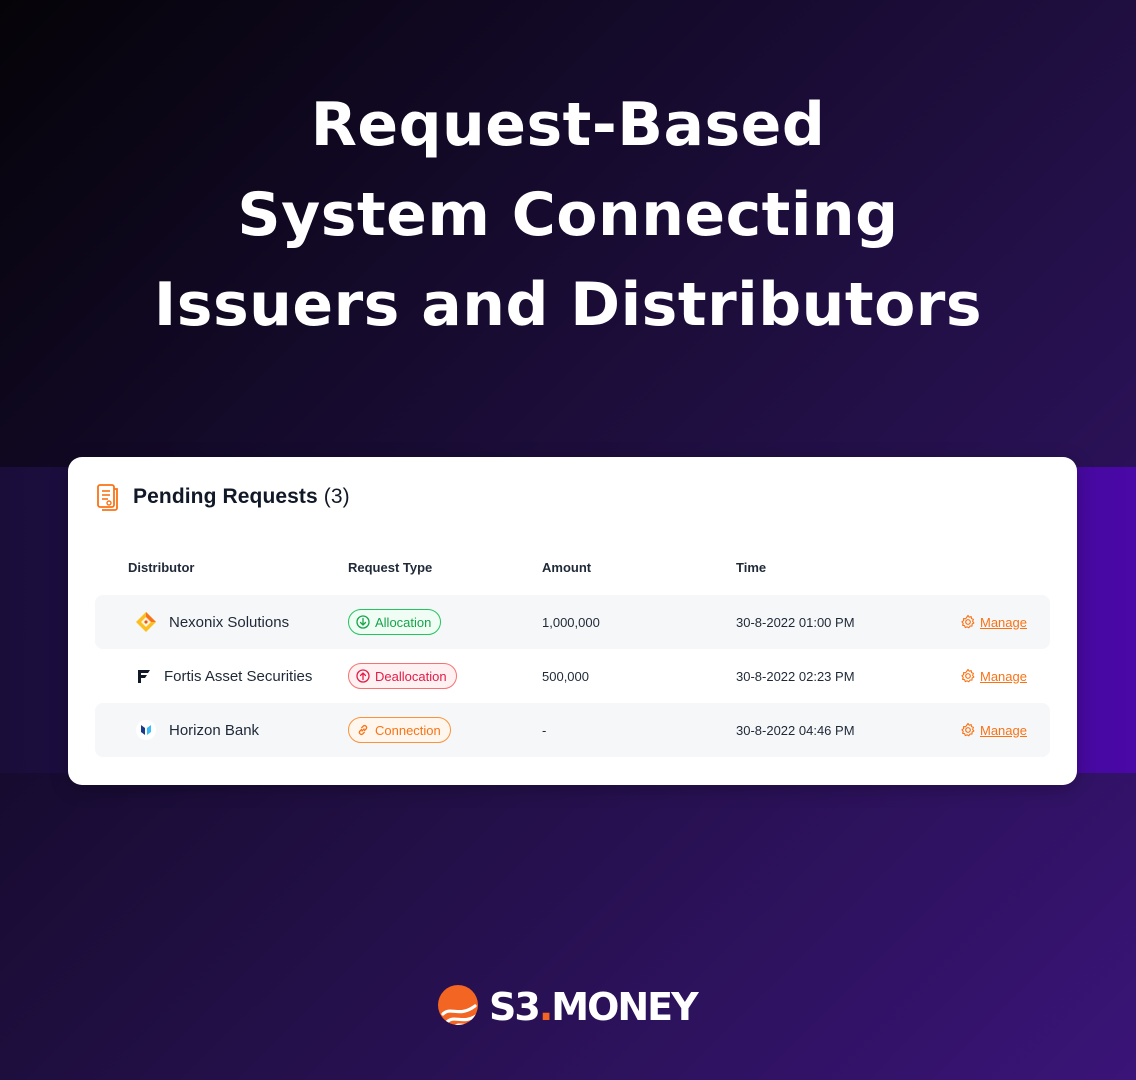  Describe the element at coordinates (336, 496) in the screenshot. I see `card-title-count: (3)` at that location.